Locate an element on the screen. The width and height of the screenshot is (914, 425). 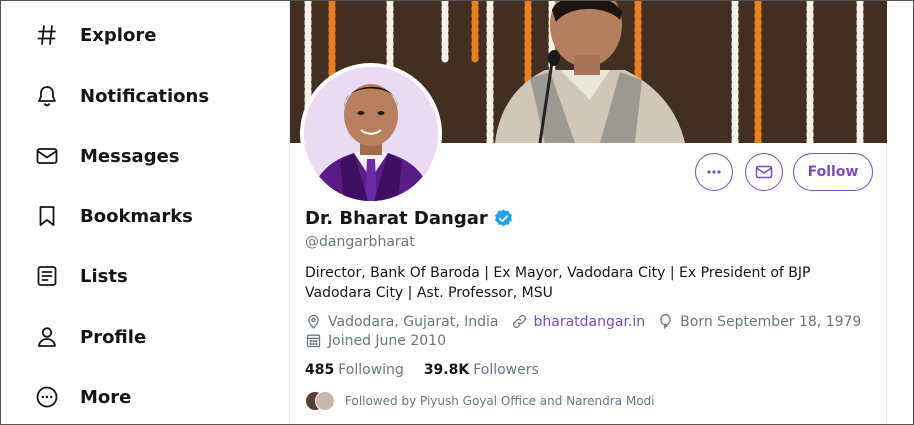
sidebar-item-label: Explore is located at coordinates (118, 35).